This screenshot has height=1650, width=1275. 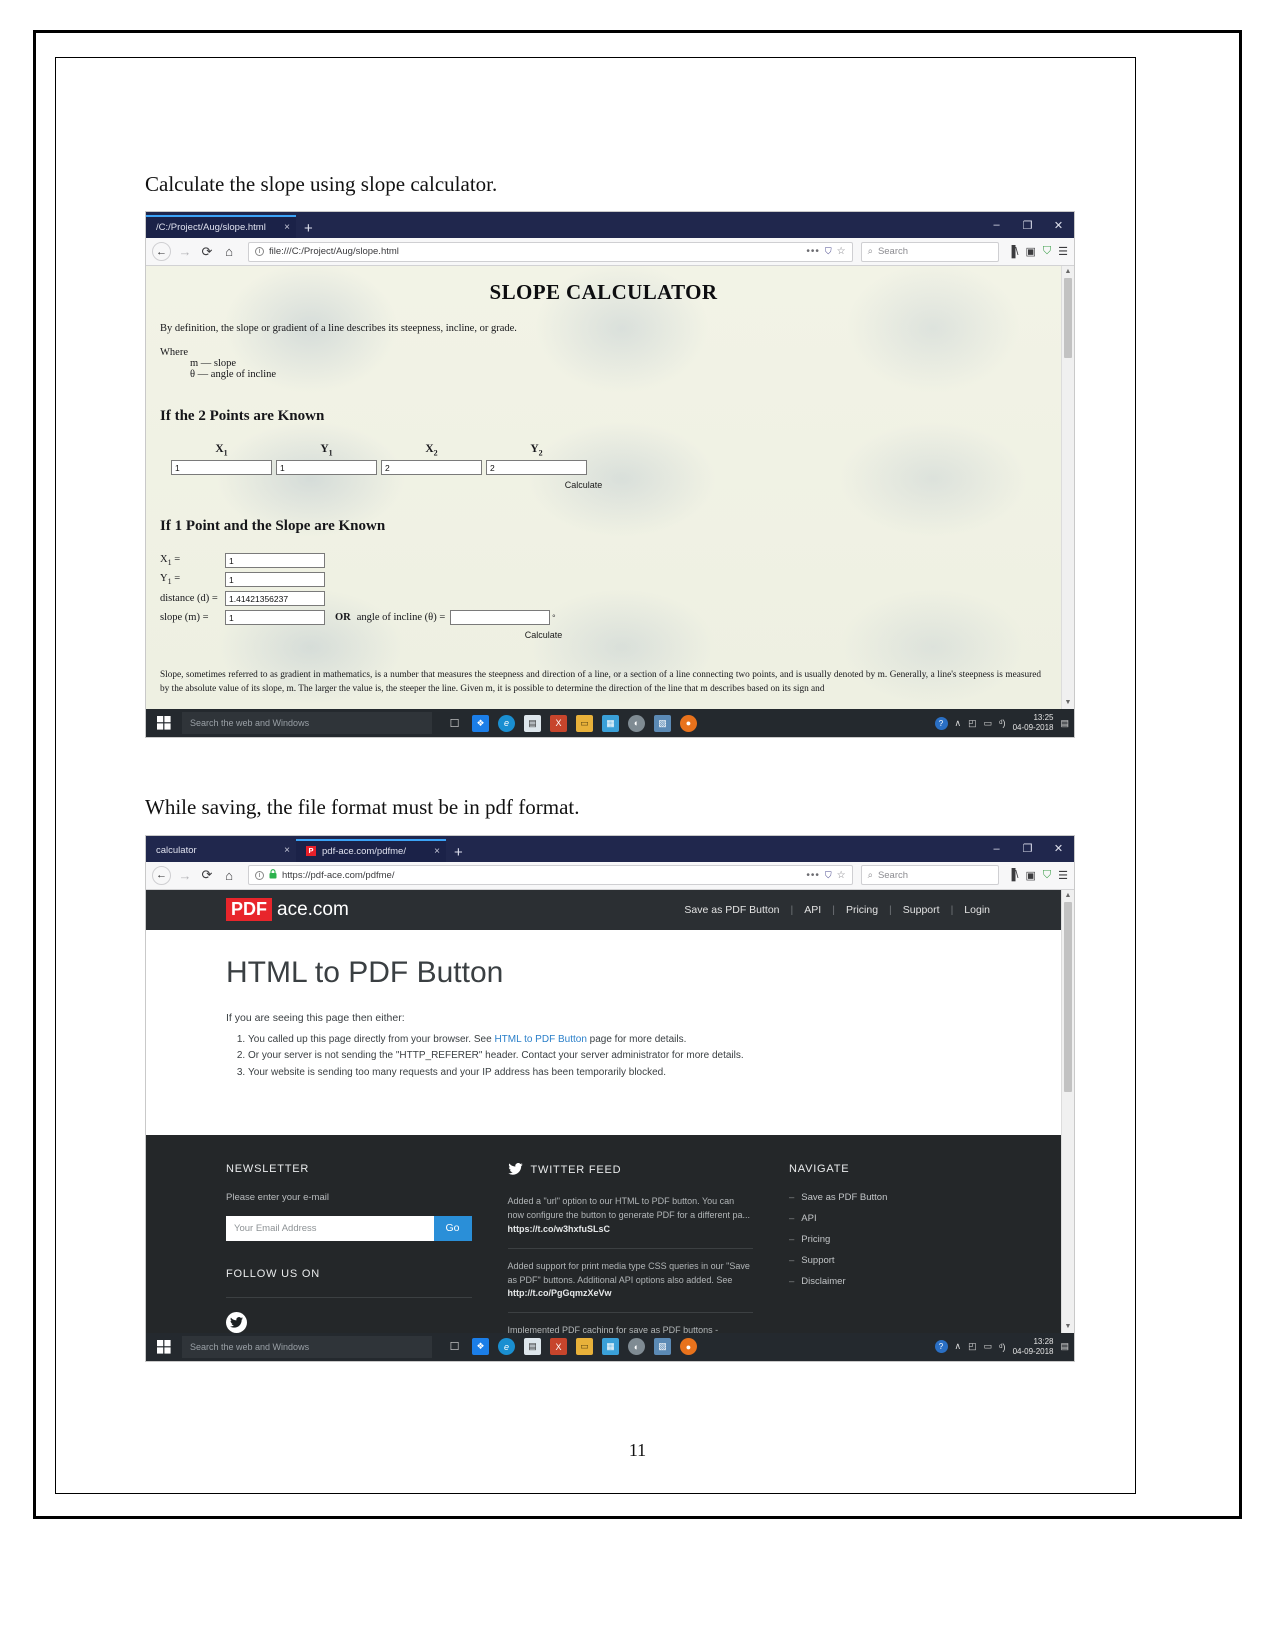 What do you see at coordinates (662, 1347) in the screenshot?
I see `notepad-icon: ▧` at bounding box center [662, 1347].